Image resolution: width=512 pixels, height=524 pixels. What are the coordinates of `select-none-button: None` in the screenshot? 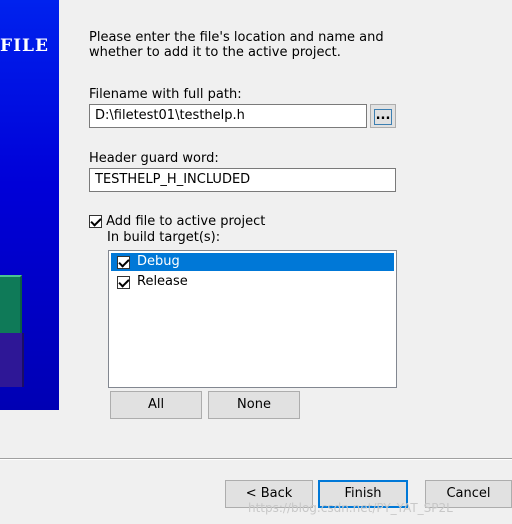 It's located at (254, 405).